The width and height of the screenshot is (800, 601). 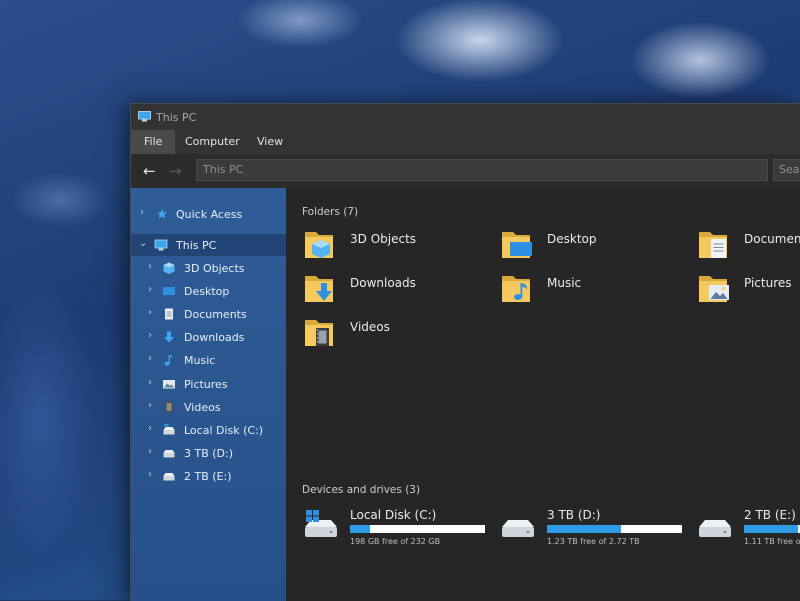 What do you see at coordinates (370, 327) in the screenshot?
I see `folder-label: Videos` at bounding box center [370, 327].